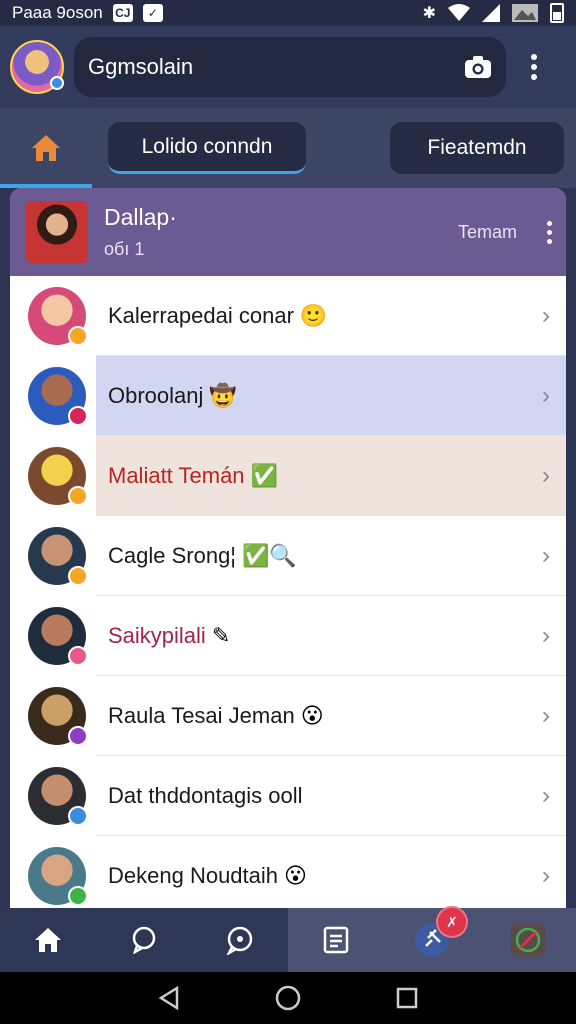  I want to click on message-icon, so click(239, 940).